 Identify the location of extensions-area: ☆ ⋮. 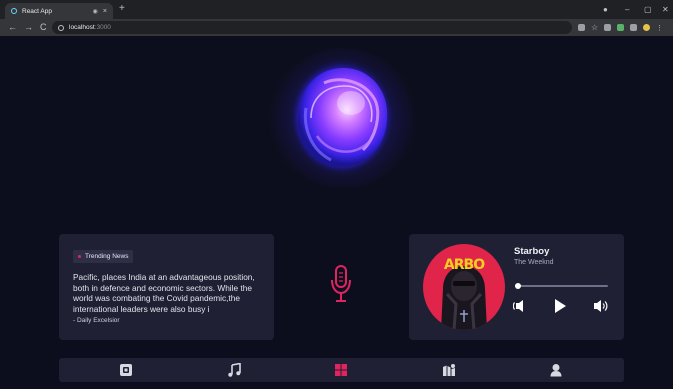
(620, 27).